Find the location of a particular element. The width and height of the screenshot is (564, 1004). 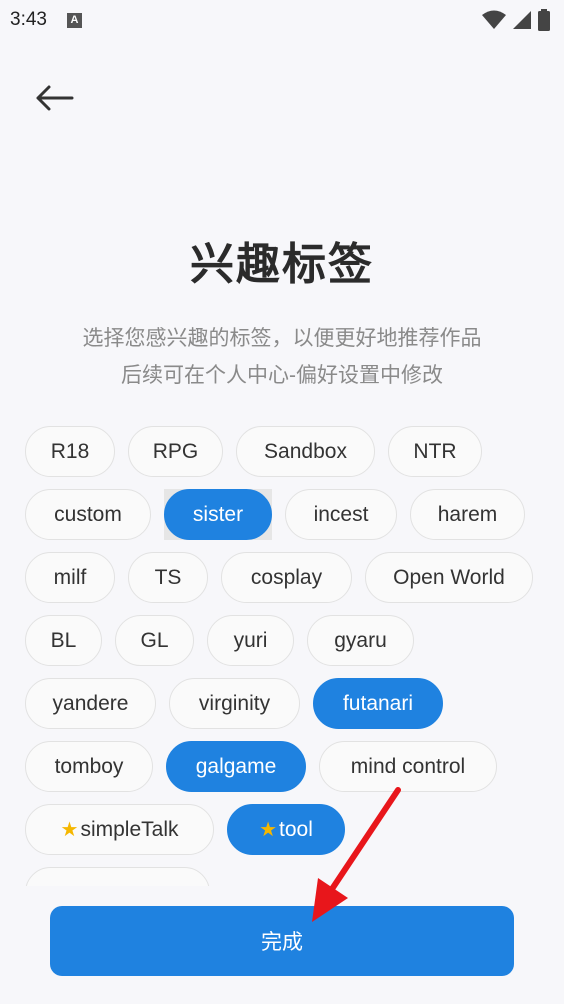

accessibility-badge-icon: A is located at coordinates (74, 20).